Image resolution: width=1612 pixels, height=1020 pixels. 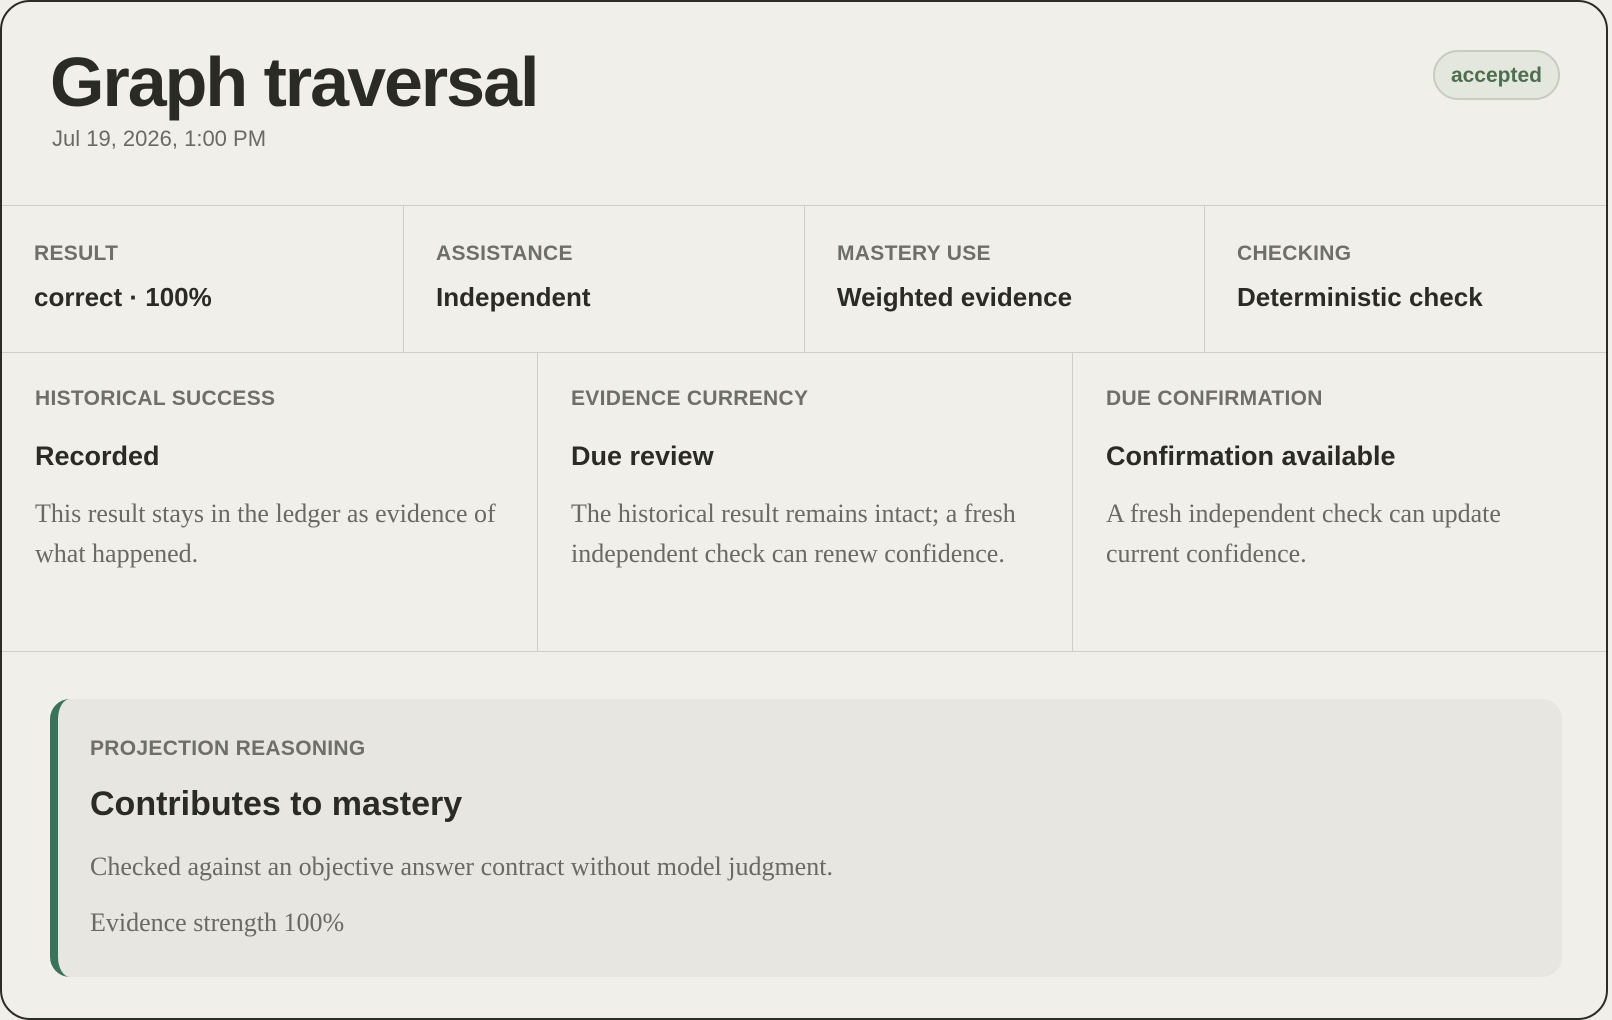 I want to click on mastery-use-cell: MASTERY USE Weighted evidence, so click(x=1005, y=279).